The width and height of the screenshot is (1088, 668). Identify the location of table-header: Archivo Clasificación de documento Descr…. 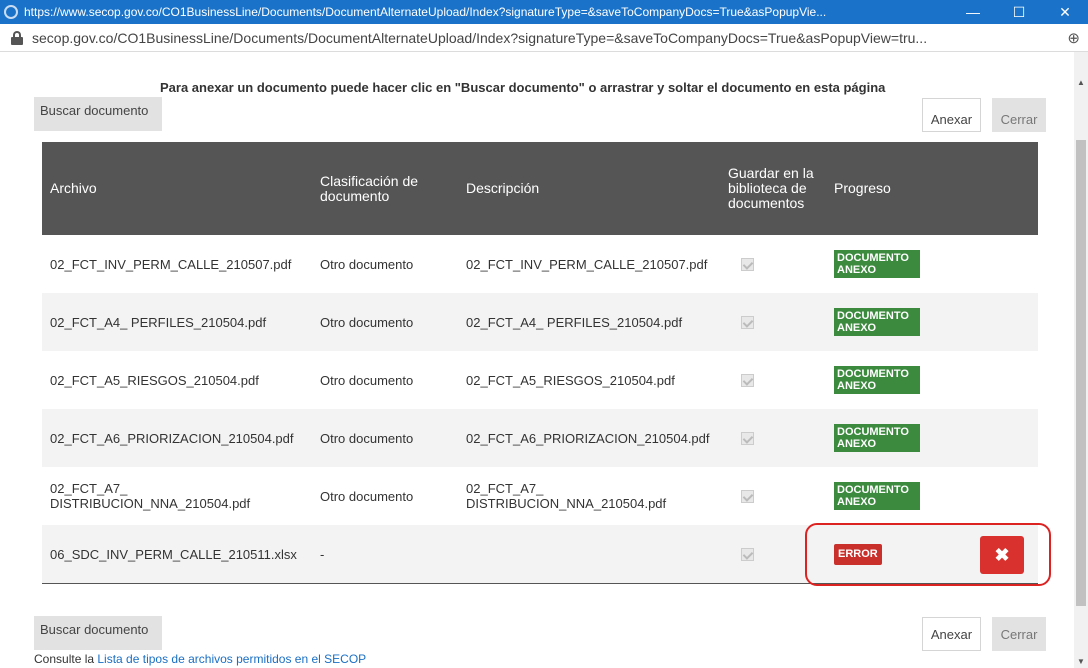
(540, 188).